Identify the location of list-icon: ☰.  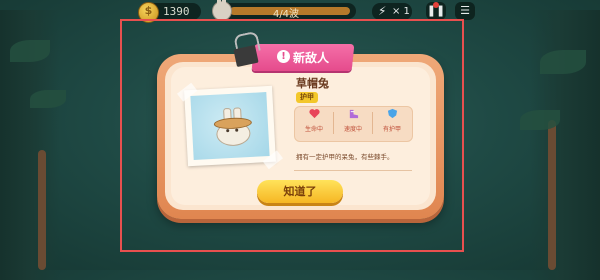
(465, 10).